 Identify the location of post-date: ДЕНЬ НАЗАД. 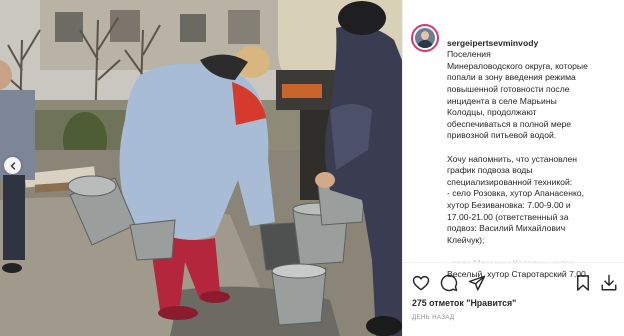
(433, 317).